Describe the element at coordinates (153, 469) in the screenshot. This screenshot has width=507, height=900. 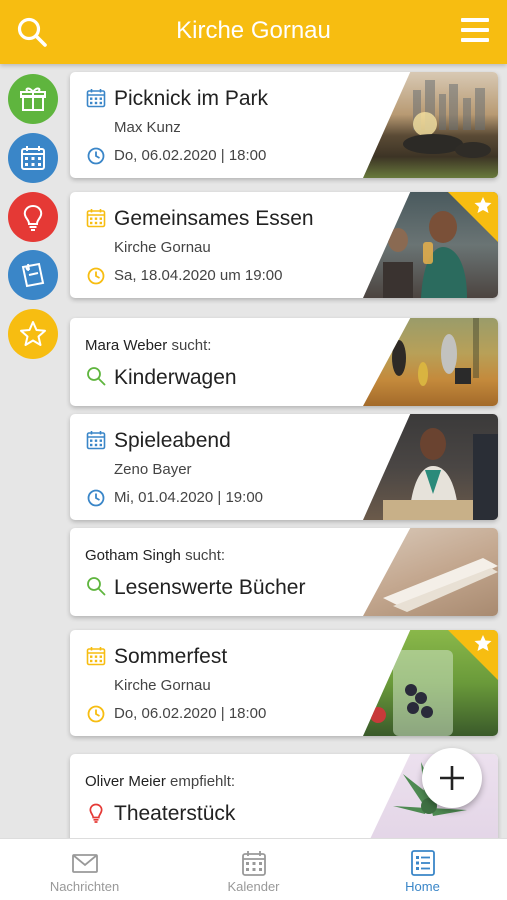
I see `event-host: Zeno Bayer` at that location.